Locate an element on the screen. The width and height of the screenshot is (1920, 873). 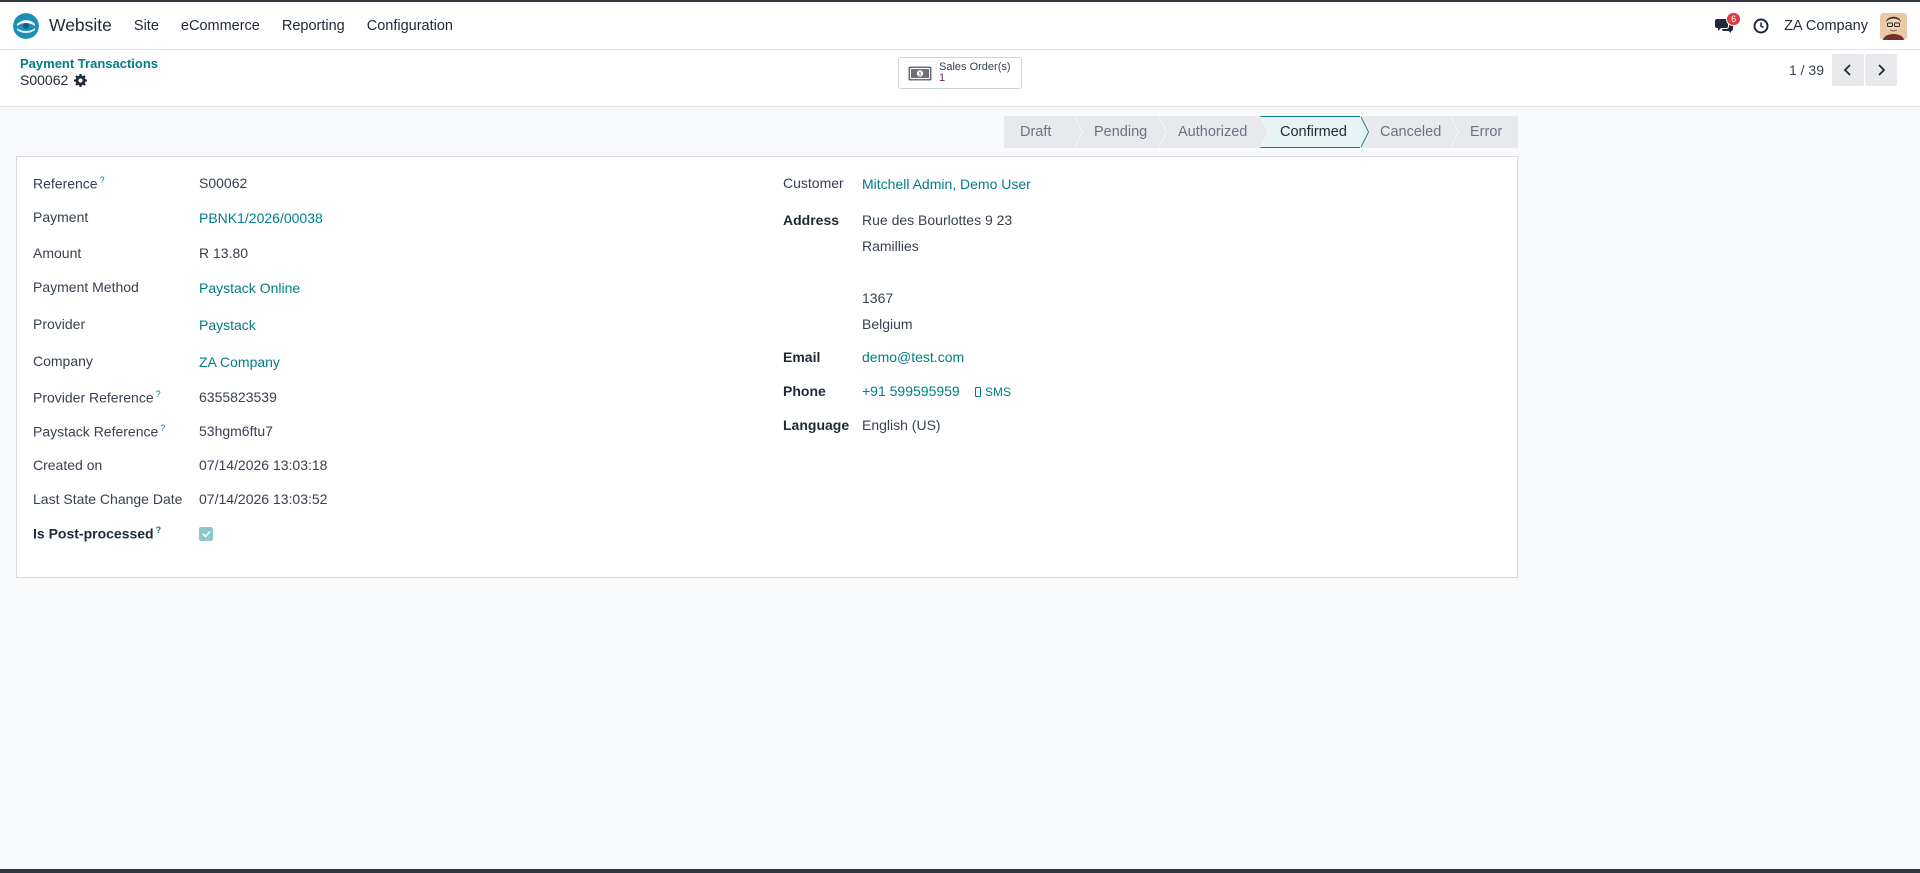
navbar-systray: 6 ZA Company is located at coordinates (1812, 26).